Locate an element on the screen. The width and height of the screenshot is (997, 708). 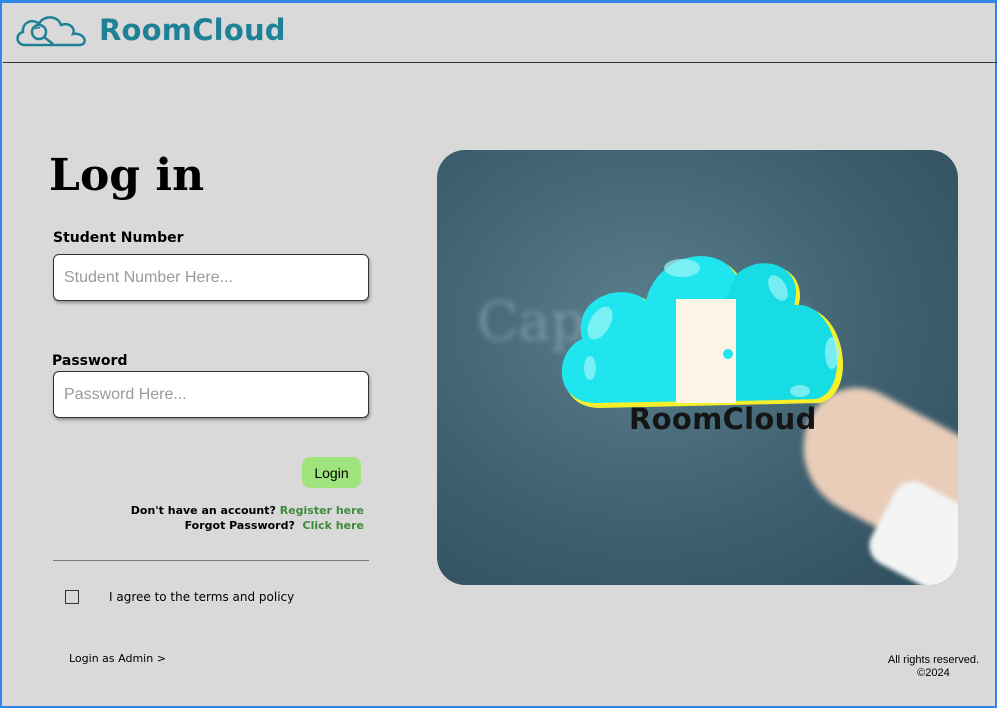
register-row: Don't have an account? Register here is located at coordinates (247, 510).